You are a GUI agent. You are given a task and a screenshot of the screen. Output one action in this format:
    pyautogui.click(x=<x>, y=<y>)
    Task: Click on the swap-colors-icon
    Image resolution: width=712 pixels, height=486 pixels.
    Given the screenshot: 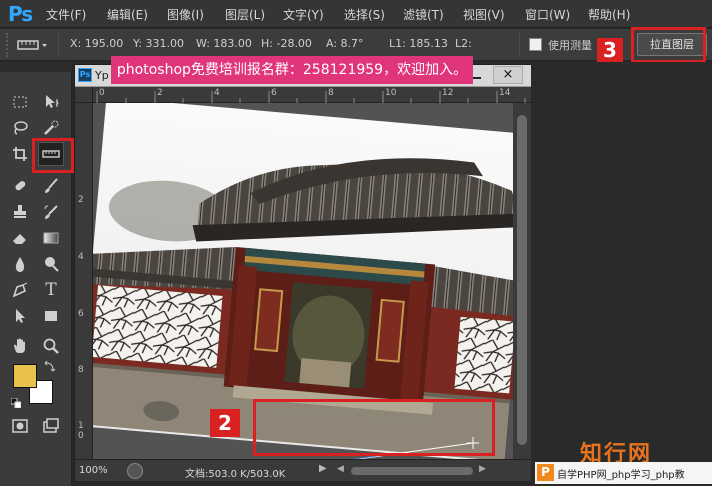 What is the action you would take?
    pyautogui.click(x=50, y=366)
    